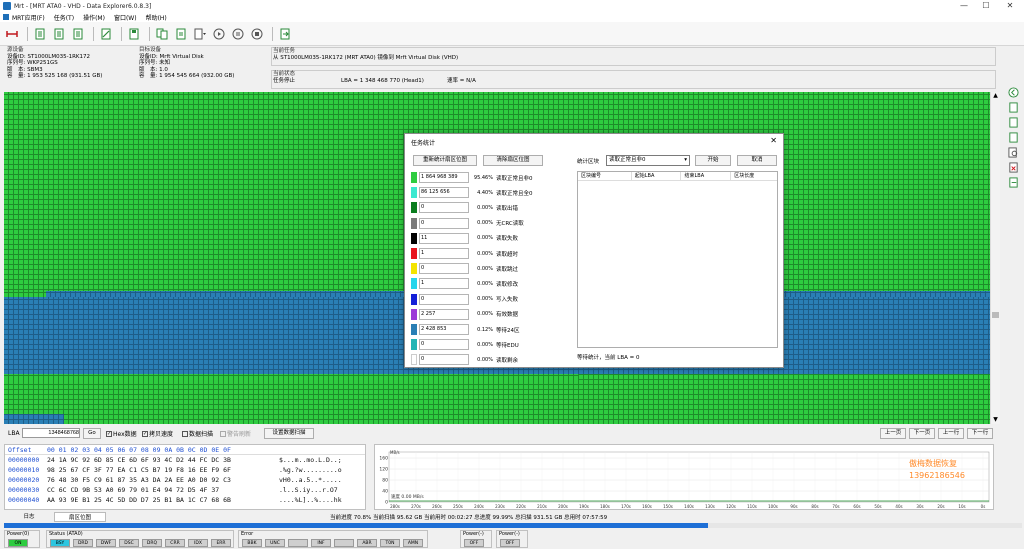 Image resolution: width=1024 pixels, height=549 pixels. Describe the element at coordinates (444, 238) in the screenshot. I see `stat-value: 11` at that location.